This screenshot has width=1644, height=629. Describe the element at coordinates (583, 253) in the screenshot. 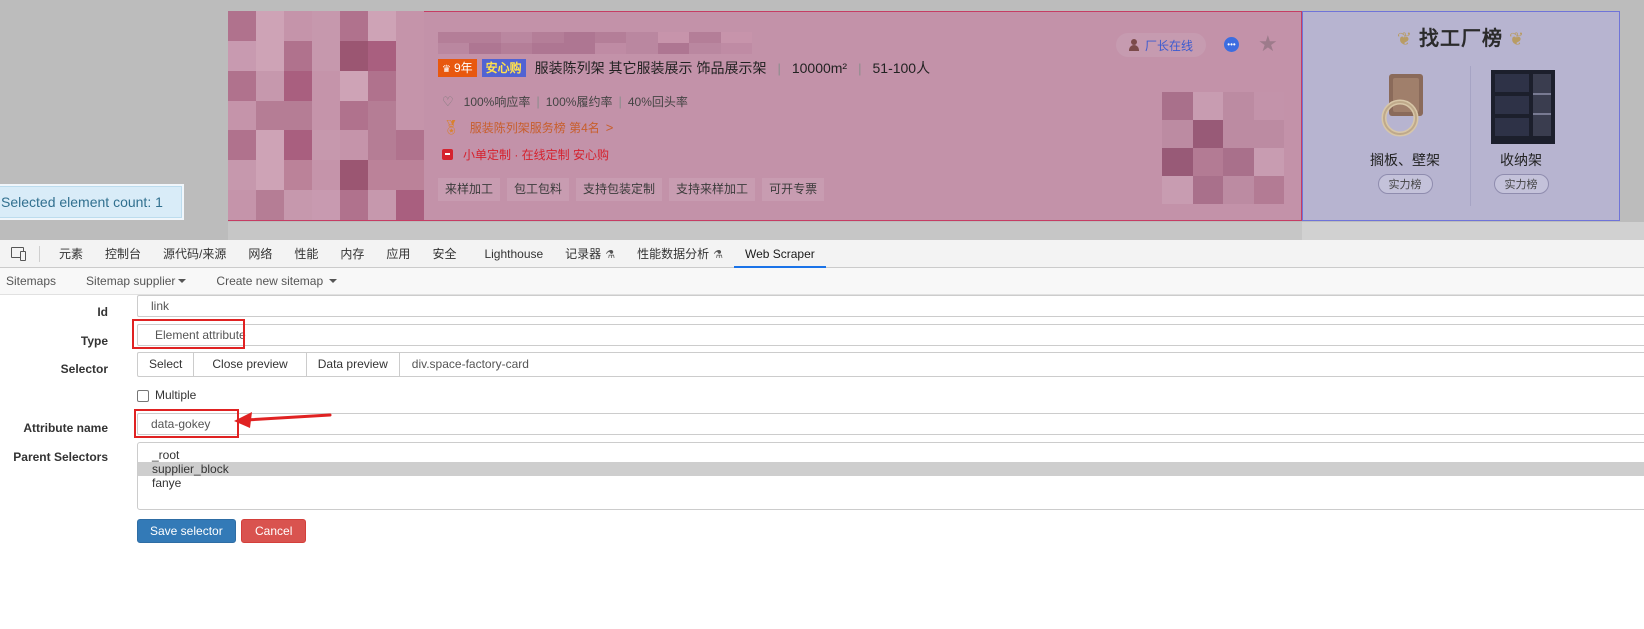

I see `tab-label: 记录器` at that location.